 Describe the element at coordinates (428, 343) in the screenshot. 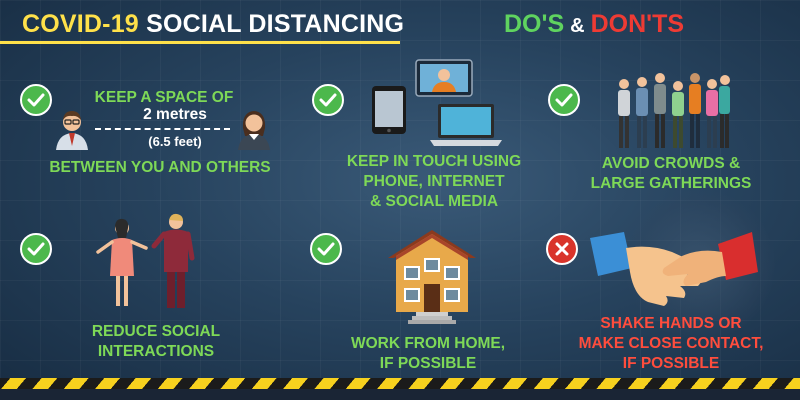

I see `home-label-line1: WORK FROM HOME,` at that location.